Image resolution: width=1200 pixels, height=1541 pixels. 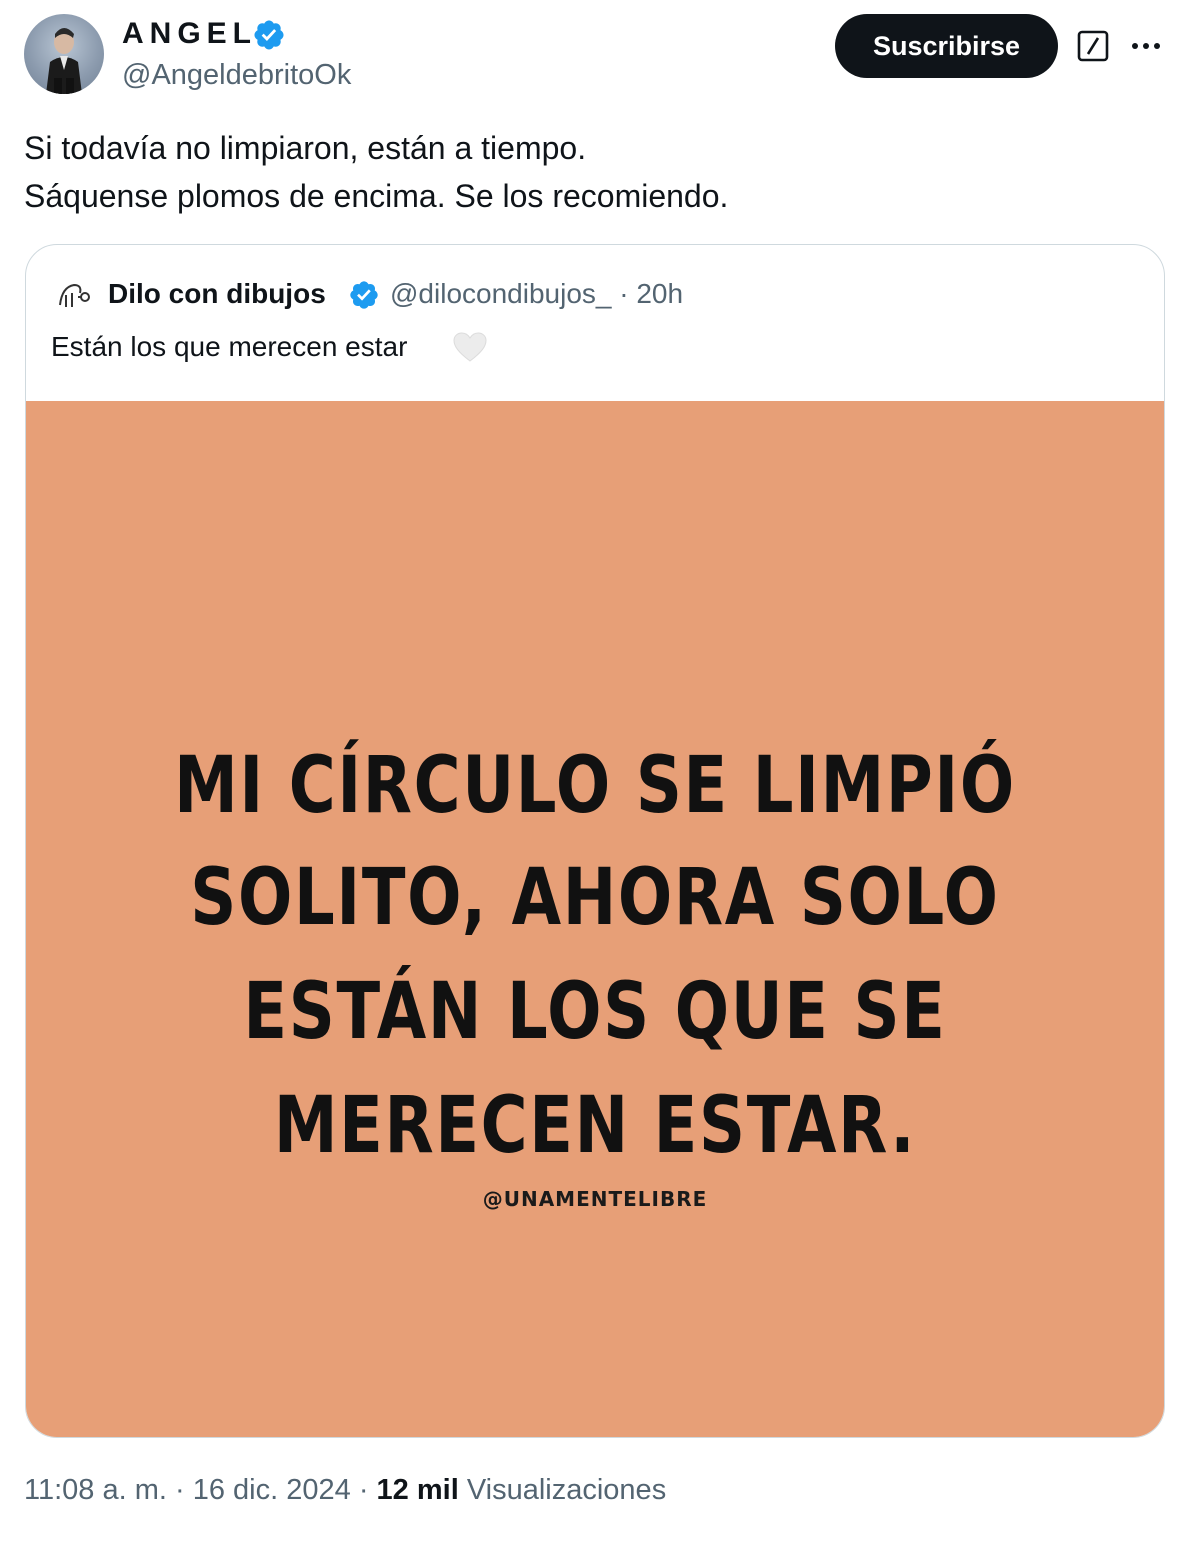 I want to click on tweet-date: 16 dic. 2024, so click(x=272, y=1490).